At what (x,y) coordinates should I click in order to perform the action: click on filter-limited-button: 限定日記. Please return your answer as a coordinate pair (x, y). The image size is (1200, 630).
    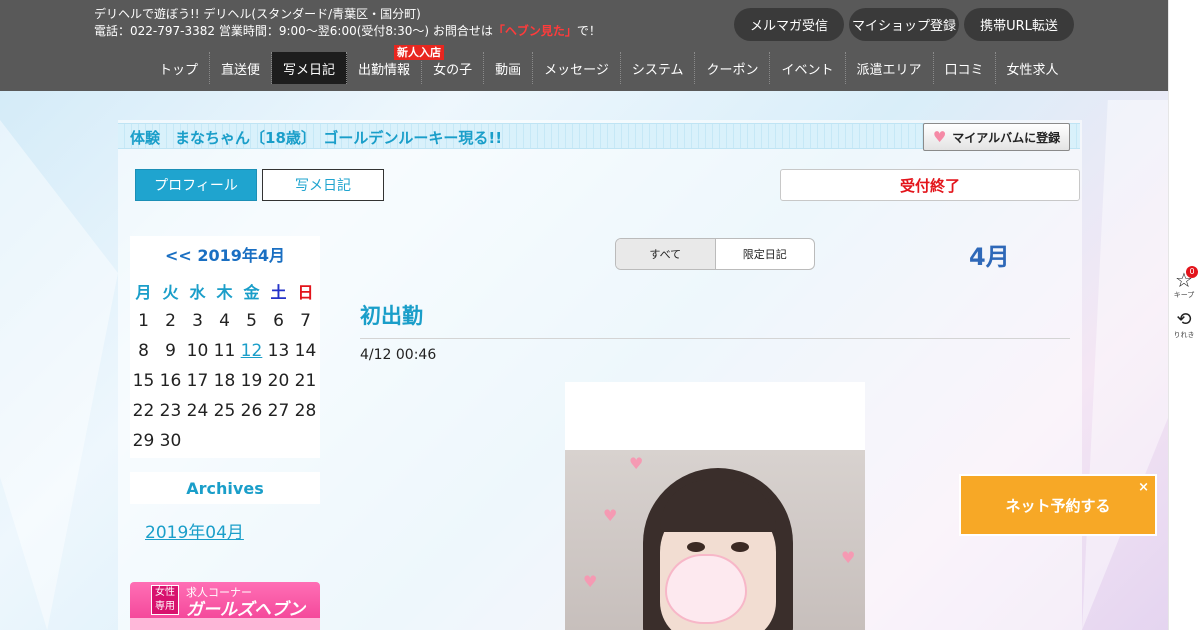
    Looking at the image, I should click on (765, 254).